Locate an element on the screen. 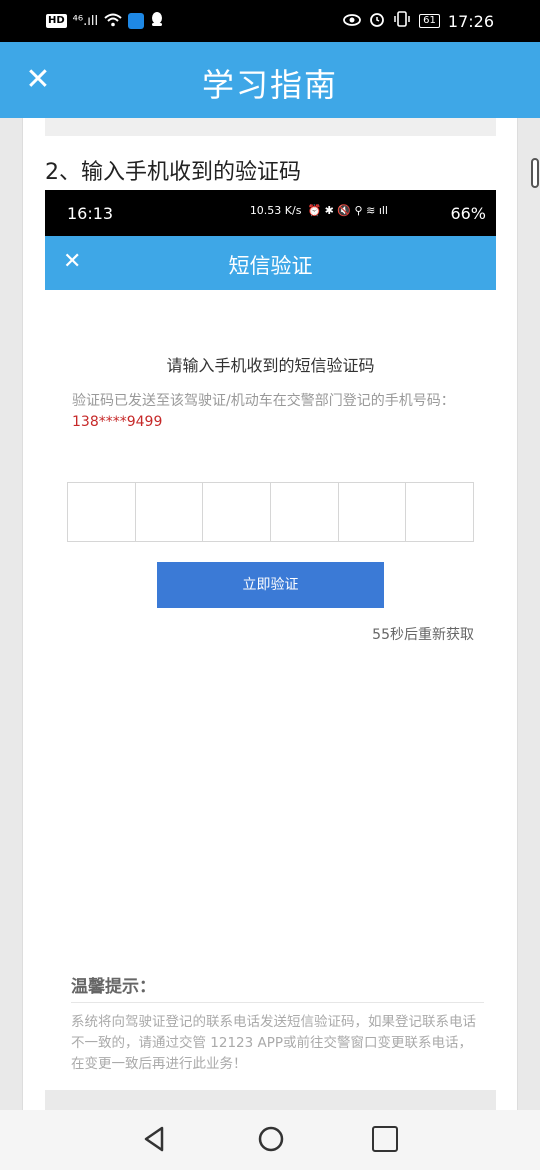 The image size is (540, 1170). tips-title: 温馨提示： is located at coordinates (113, 987).